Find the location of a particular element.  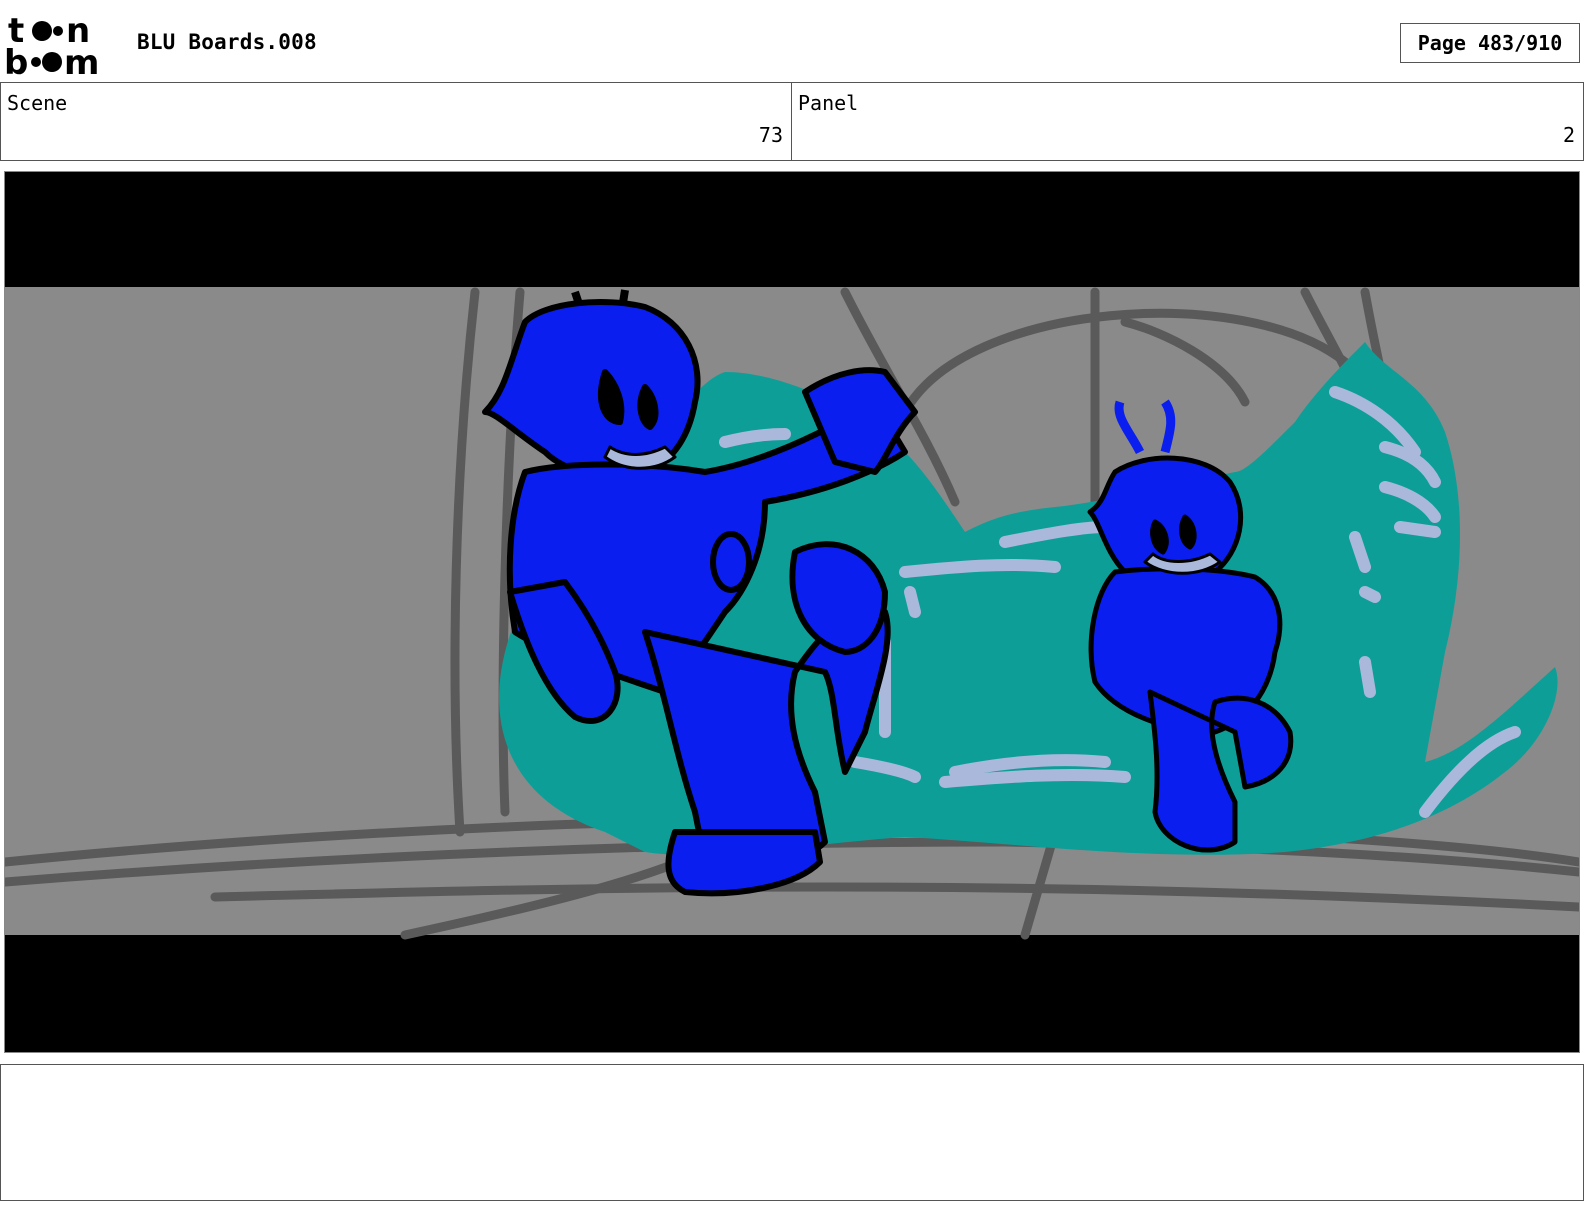

svg-text: m is located at coordinates (81, 59).